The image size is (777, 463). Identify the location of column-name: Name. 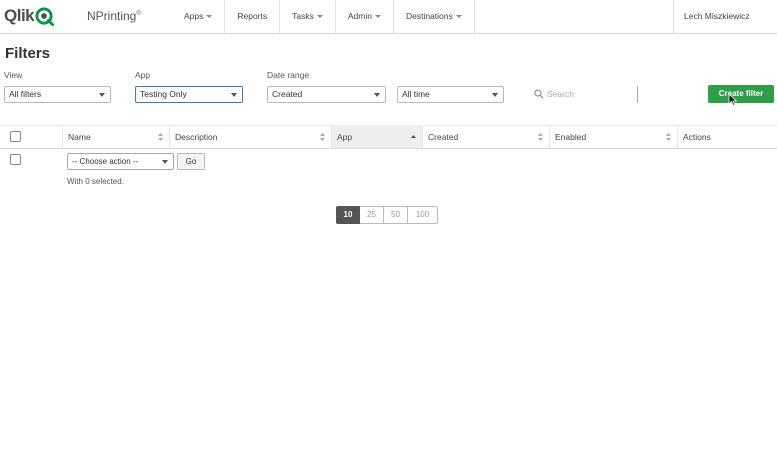
(115, 137).